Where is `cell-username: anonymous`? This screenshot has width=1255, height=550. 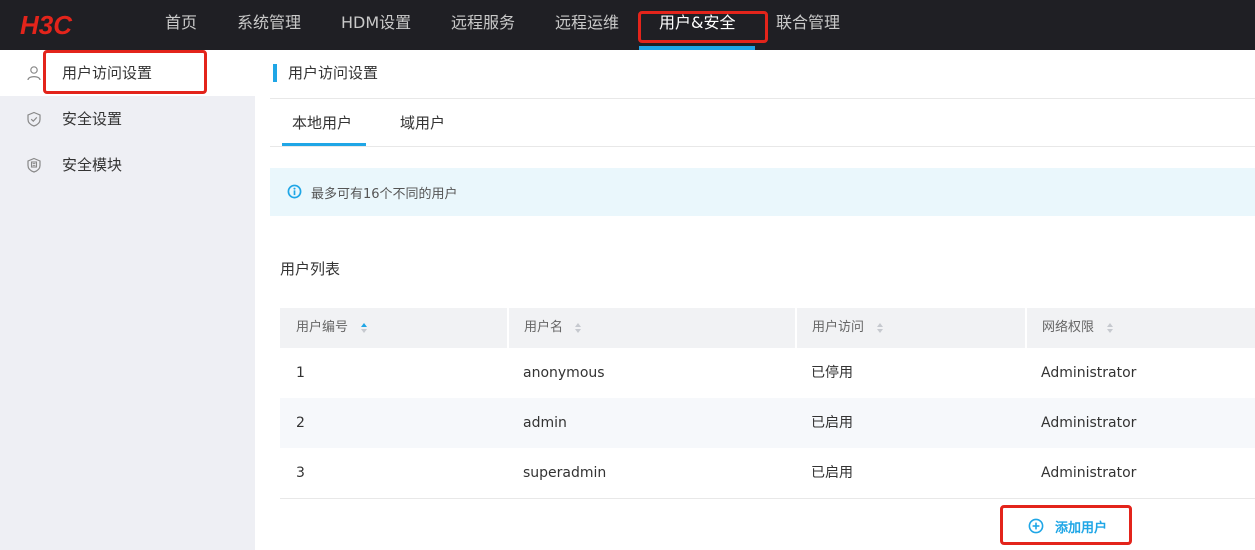 cell-username: anonymous is located at coordinates (564, 373).